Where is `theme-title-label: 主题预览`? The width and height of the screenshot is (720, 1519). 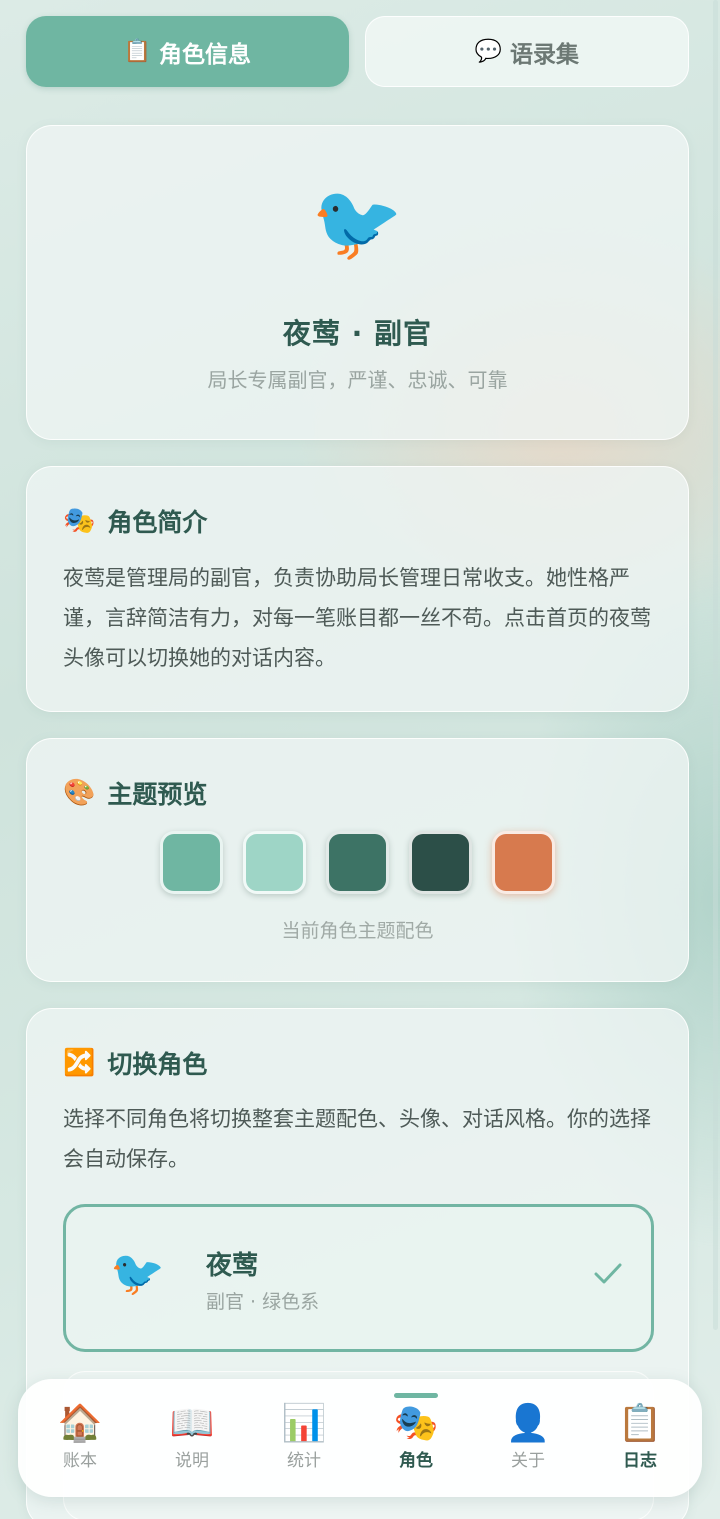
theme-title-label: 主题预览 is located at coordinates (157, 794).